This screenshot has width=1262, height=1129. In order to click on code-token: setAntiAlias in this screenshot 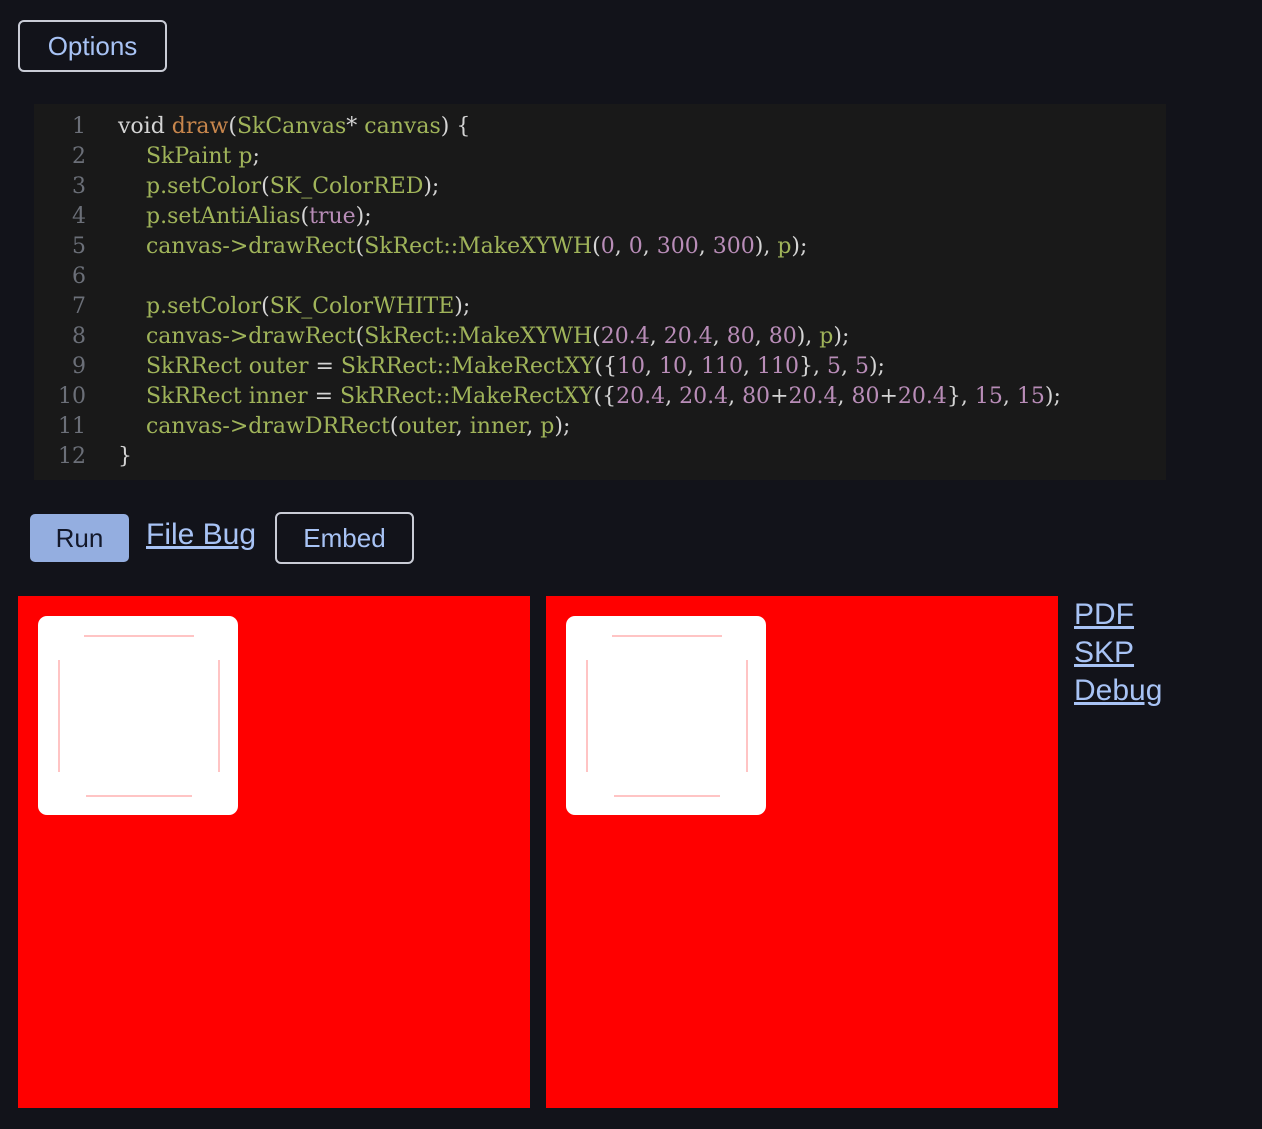, I will do `click(234, 216)`.